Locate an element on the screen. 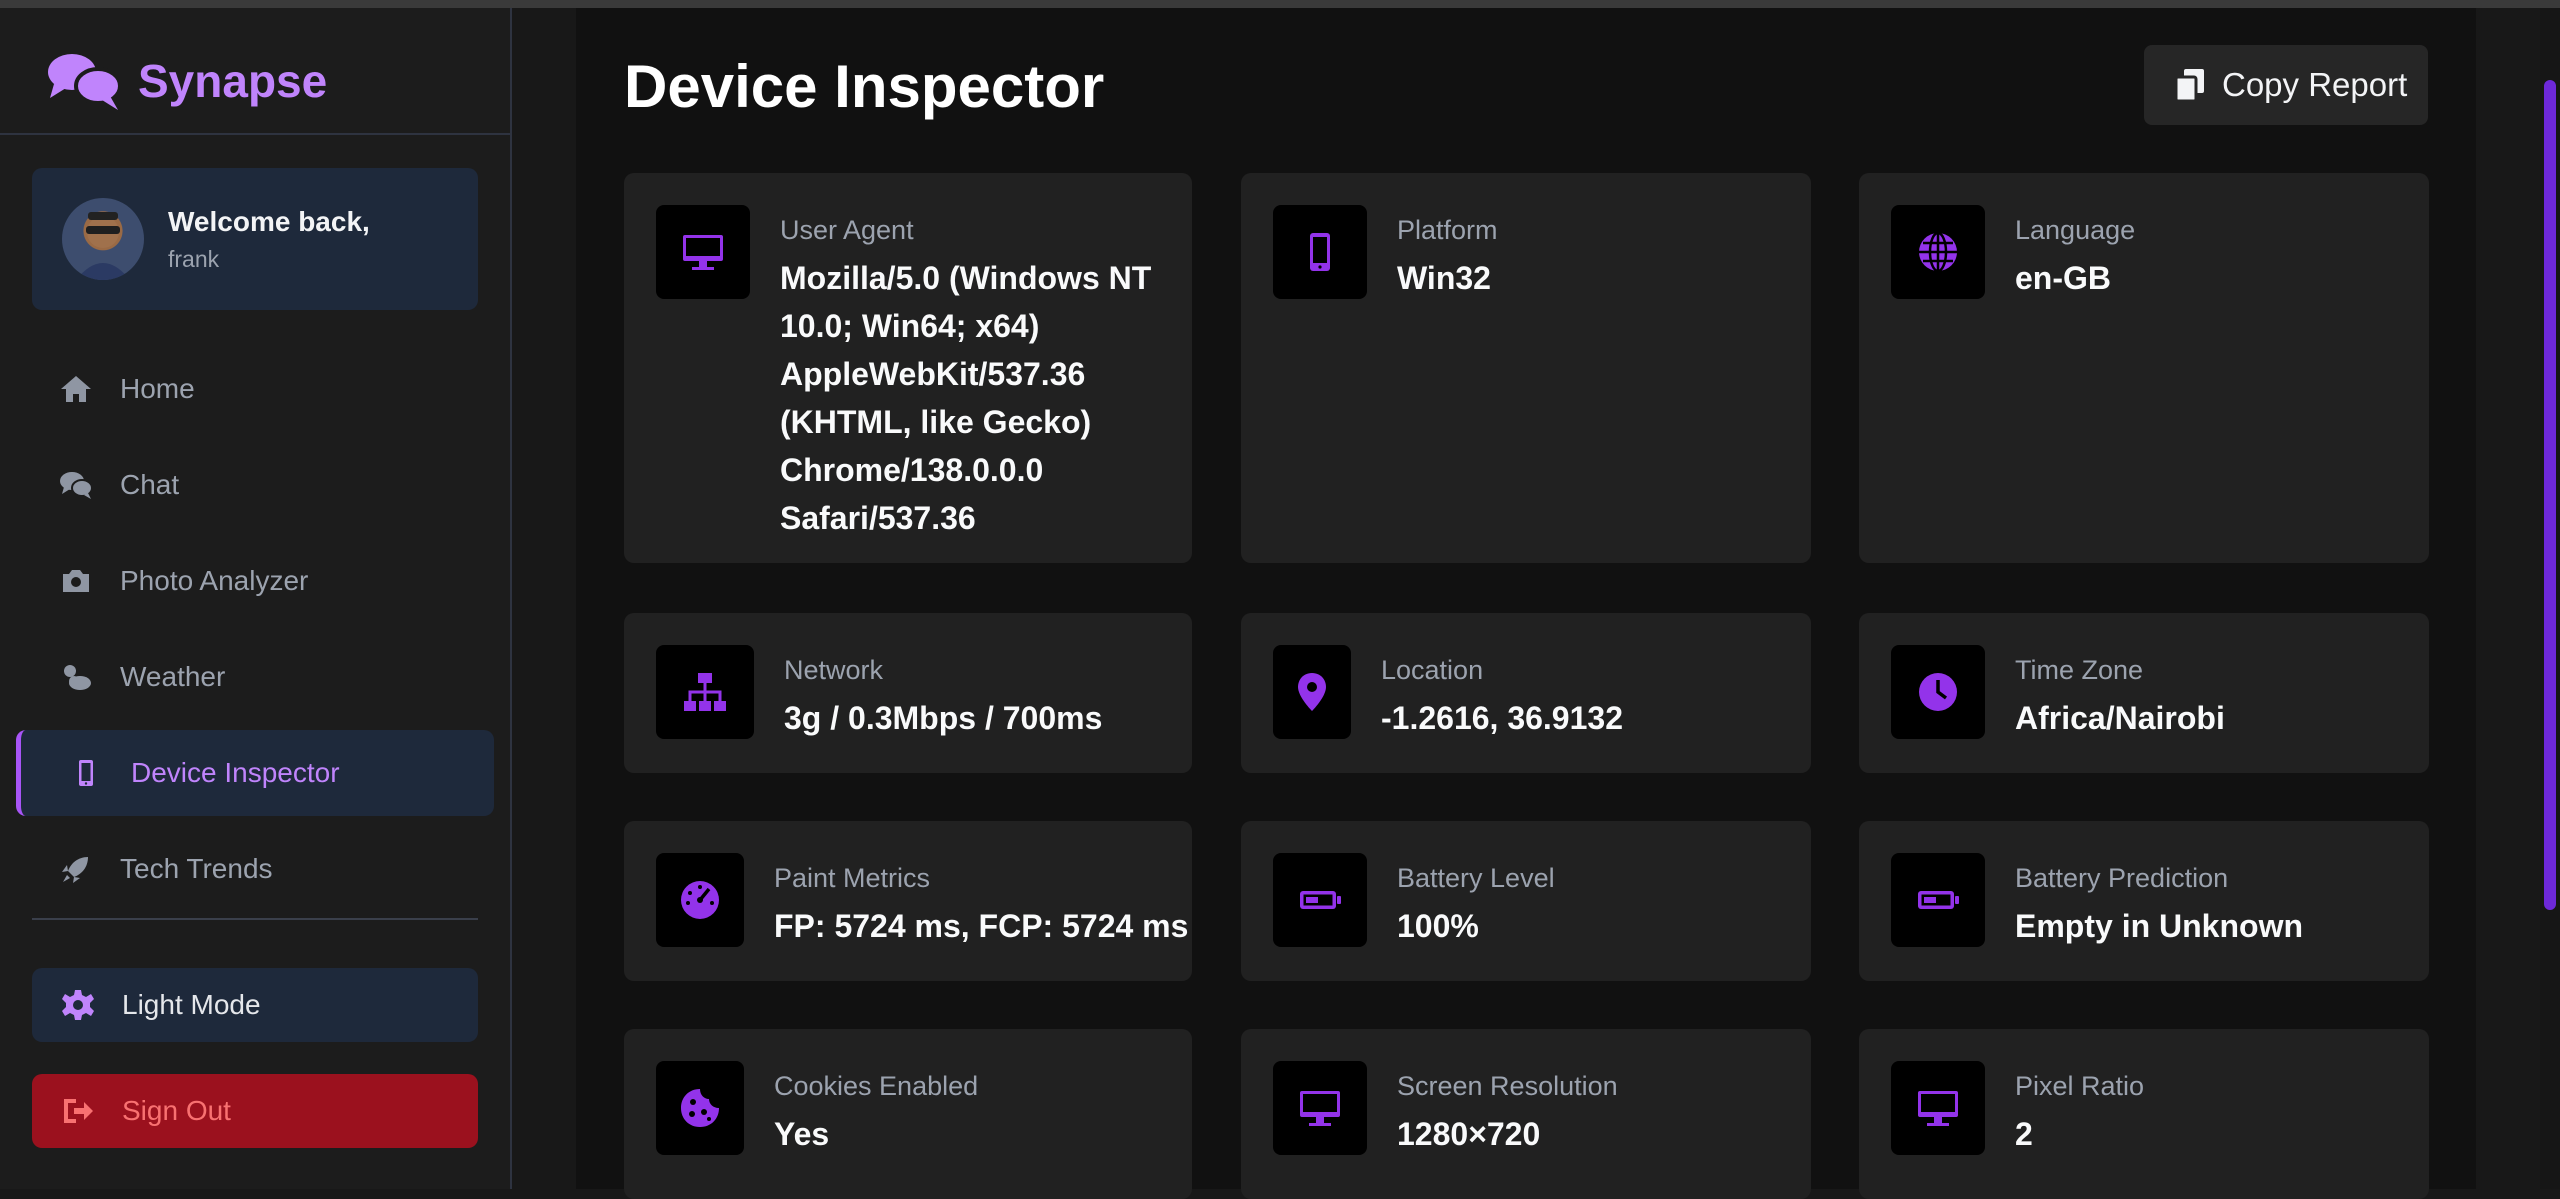  scrollbar-thumb is located at coordinates (2550, 495).